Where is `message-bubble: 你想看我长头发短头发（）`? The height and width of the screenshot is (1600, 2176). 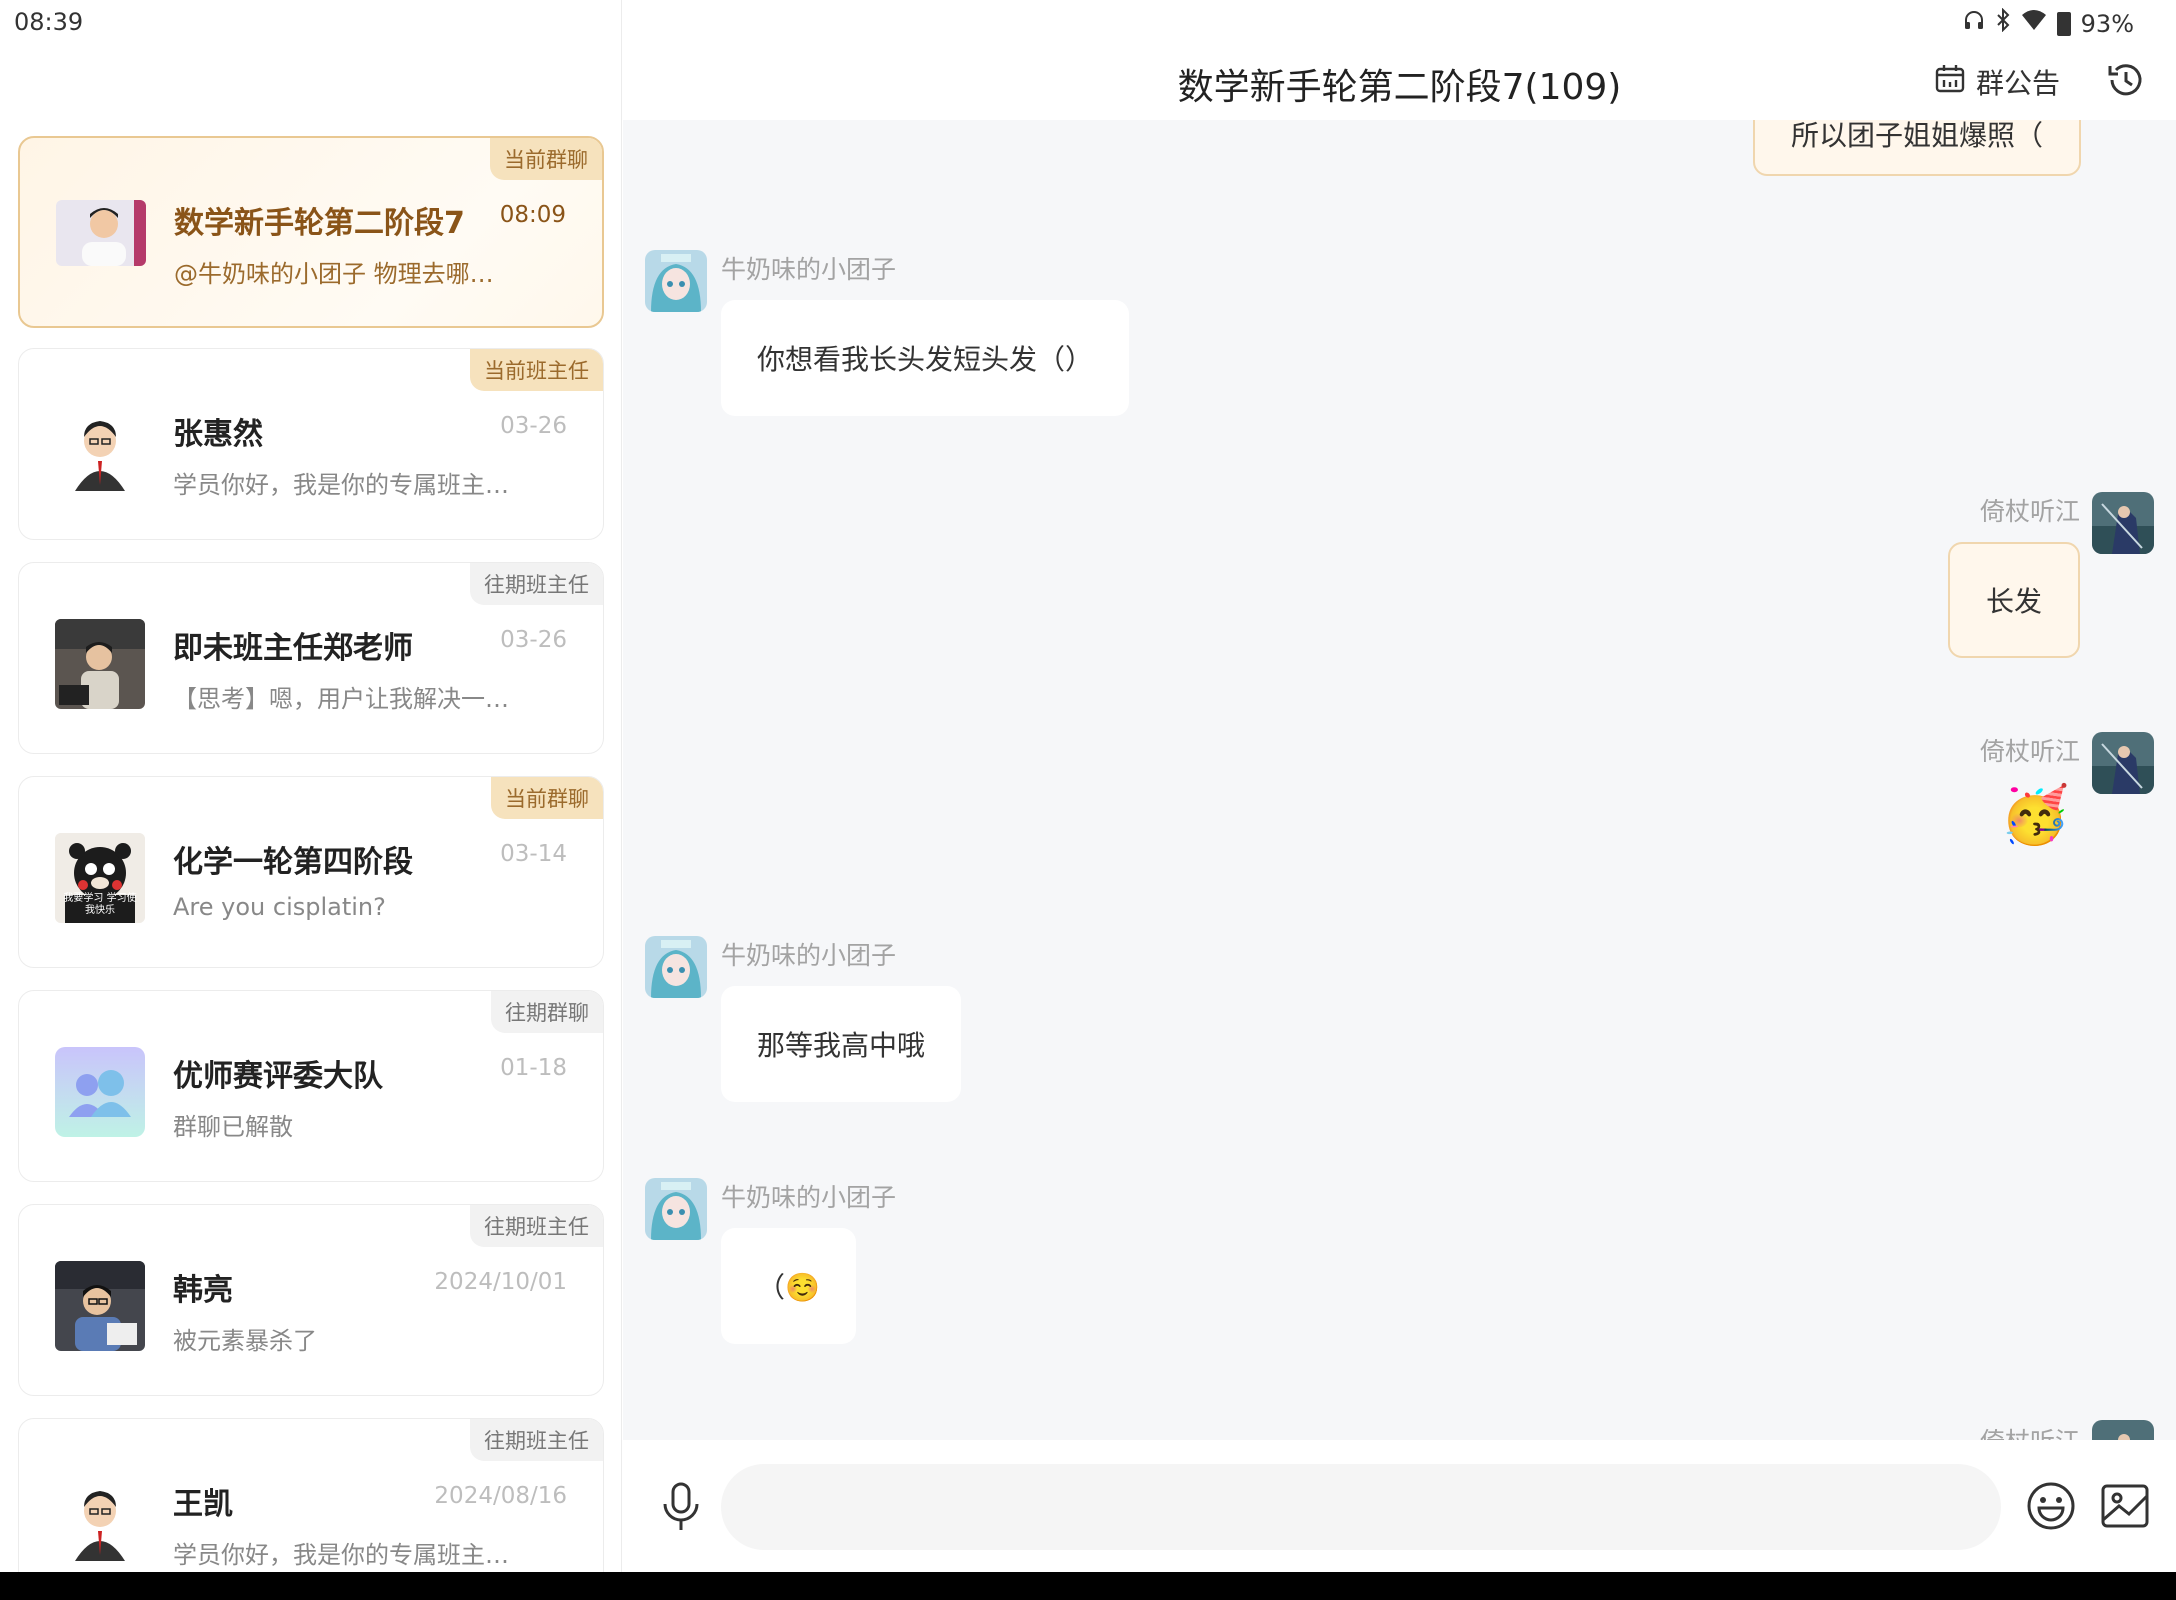 message-bubble: 你想看我长头发短头发（） is located at coordinates (925, 358).